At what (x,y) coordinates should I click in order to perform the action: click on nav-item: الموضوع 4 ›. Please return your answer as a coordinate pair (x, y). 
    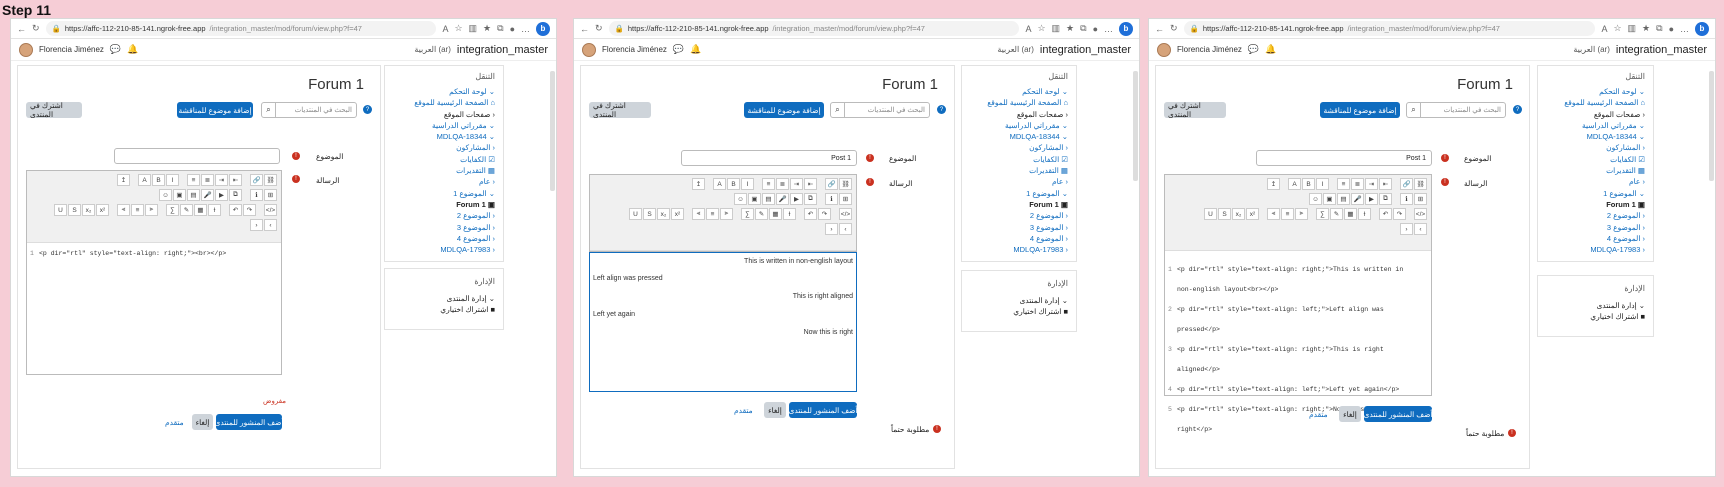
    Looking at the image, I should click on (1604, 238).